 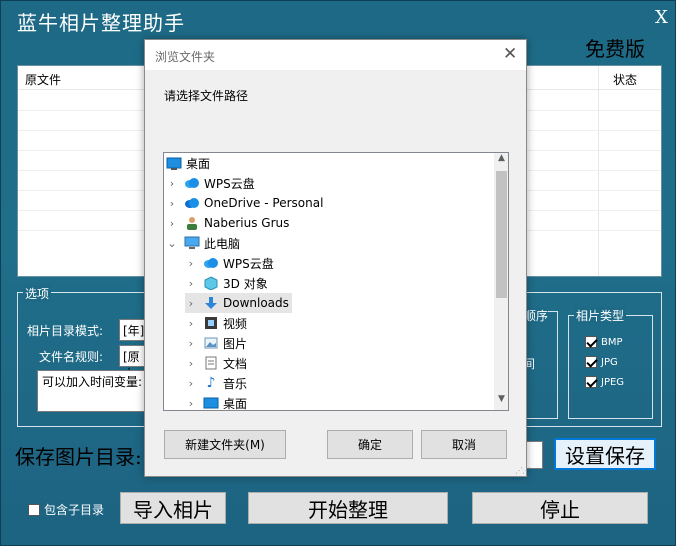 I want to click on checkbox-empty-icon, so click(x=34, y=509).